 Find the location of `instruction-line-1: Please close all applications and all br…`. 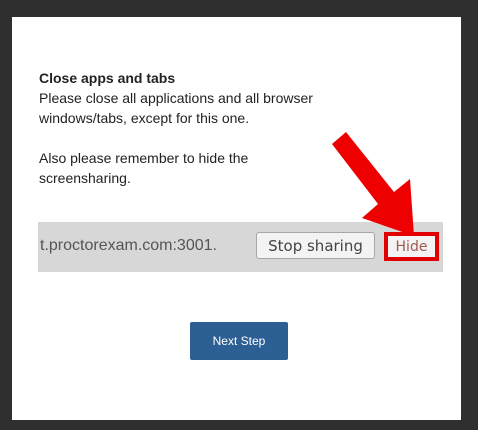

instruction-line-1: Please close all applications and all br… is located at coordinates (176, 98).